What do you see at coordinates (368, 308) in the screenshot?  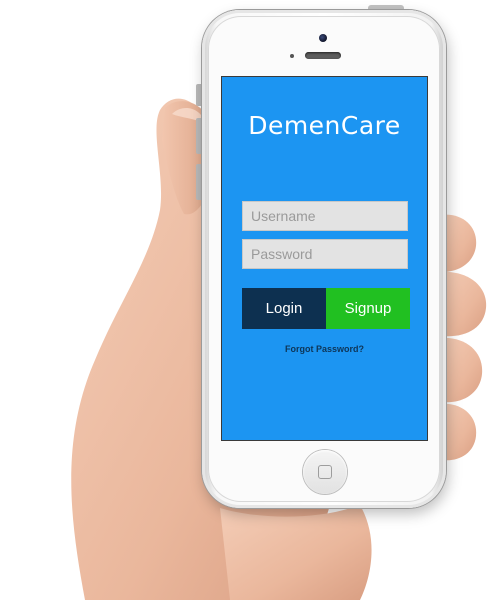 I see `signup-button: Signup` at bounding box center [368, 308].